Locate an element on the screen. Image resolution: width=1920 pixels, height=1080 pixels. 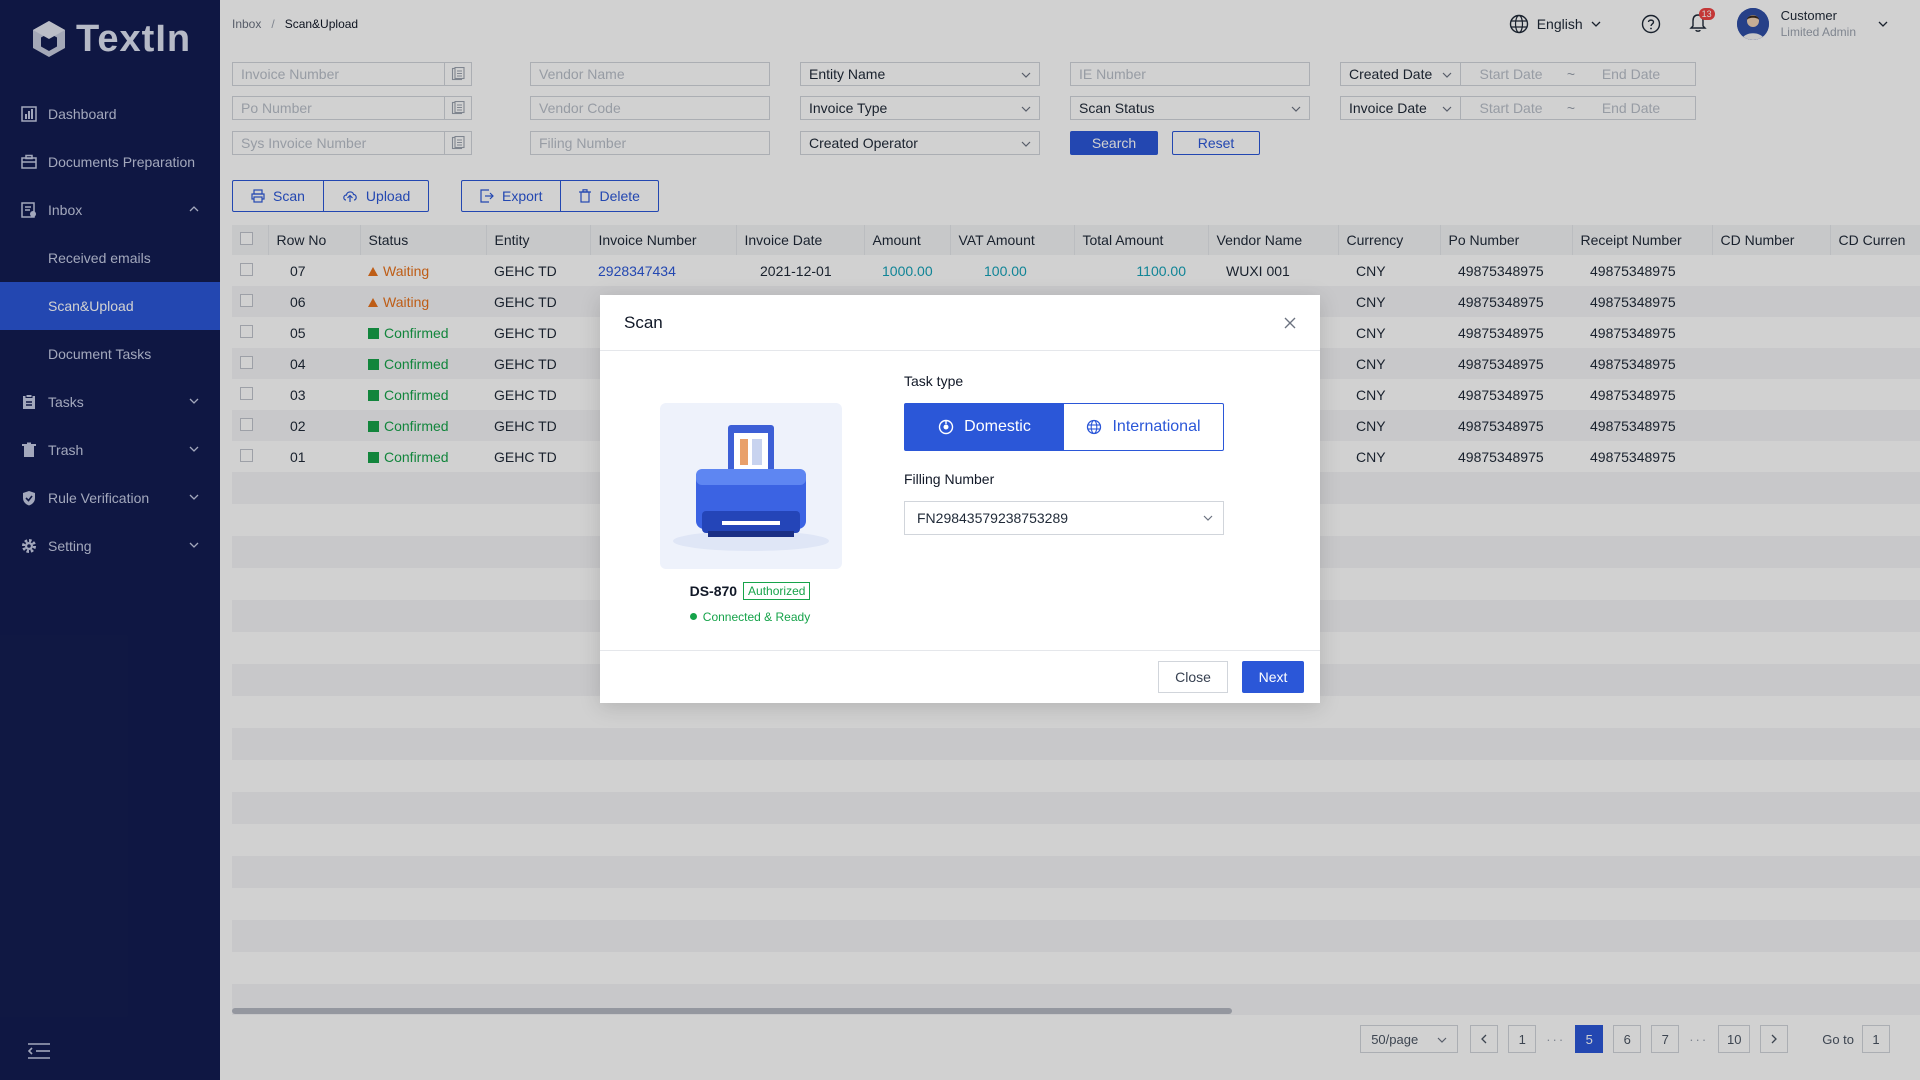
scanner-device-card is located at coordinates (751, 486).